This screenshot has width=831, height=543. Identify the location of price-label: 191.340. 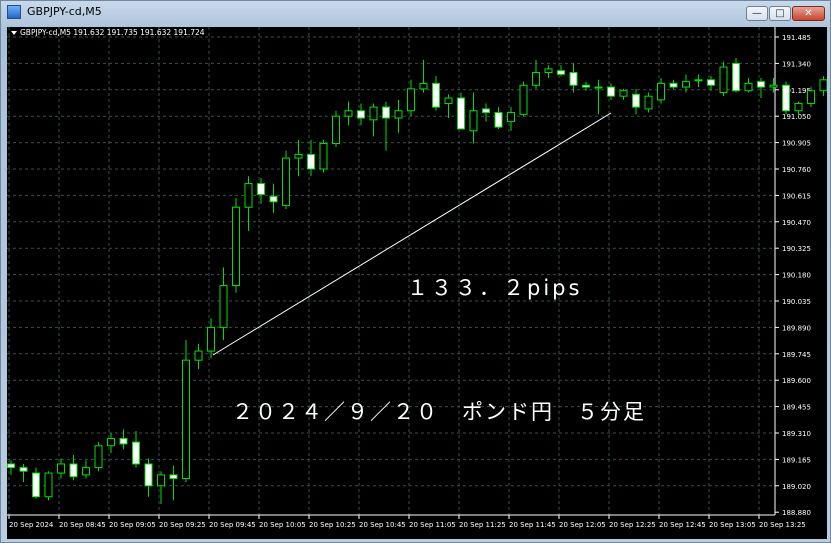
(796, 64).